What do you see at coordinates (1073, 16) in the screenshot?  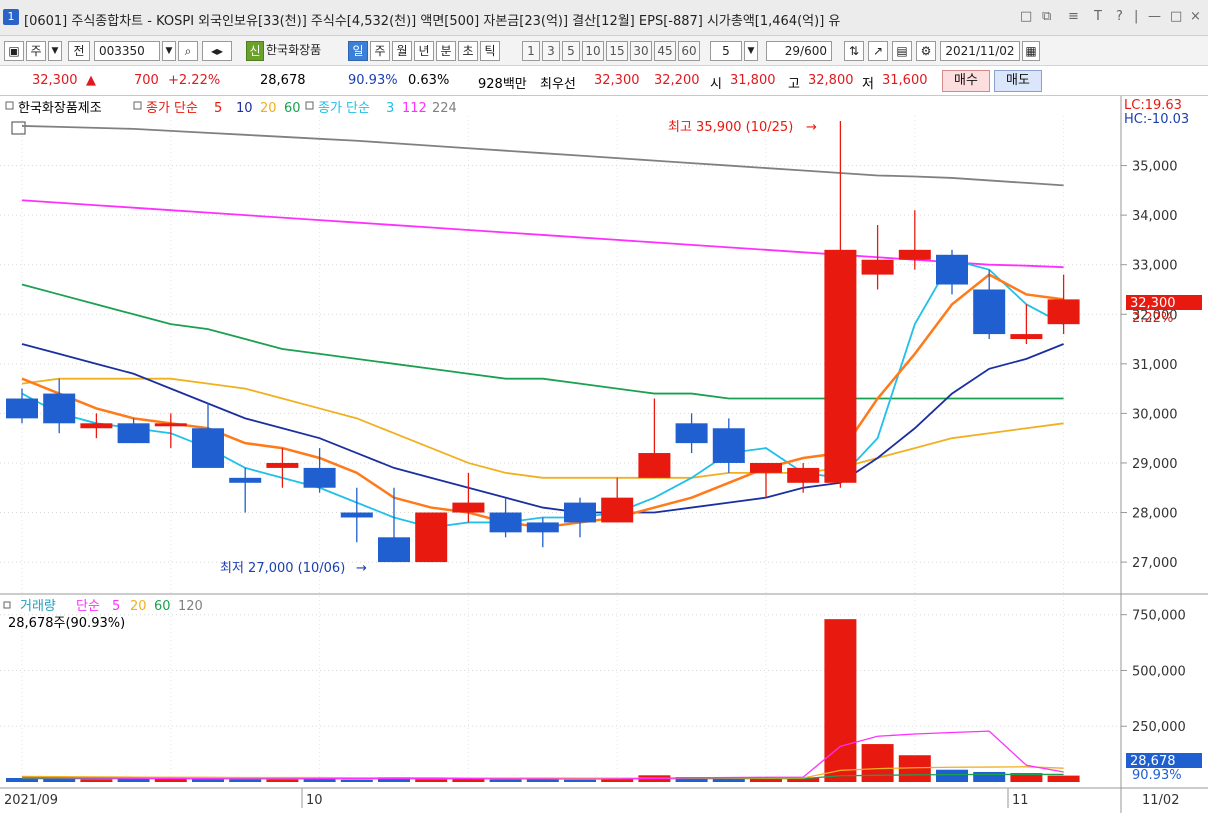 I see `pin-icon: ≡` at bounding box center [1073, 16].